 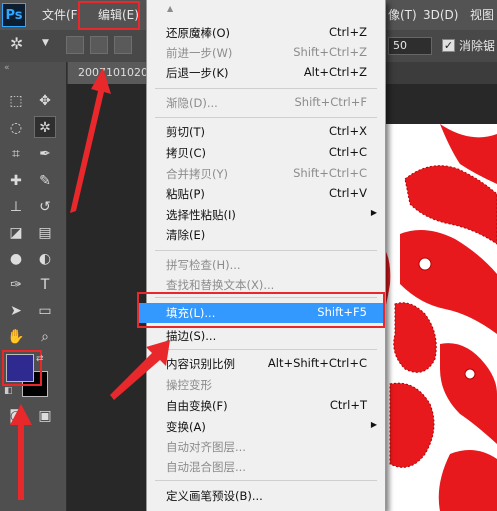 I want to click on menu-item-transform: 变换(A) ▶, so click(x=266, y=427).